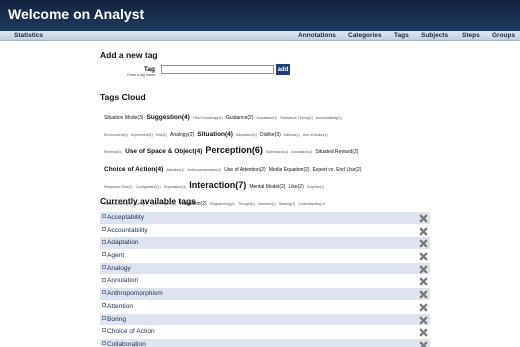 The width and height of the screenshot is (520, 347). What do you see at coordinates (434, 35) in the screenshot?
I see `nav-subjects: Subjects` at bounding box center [434, 35].